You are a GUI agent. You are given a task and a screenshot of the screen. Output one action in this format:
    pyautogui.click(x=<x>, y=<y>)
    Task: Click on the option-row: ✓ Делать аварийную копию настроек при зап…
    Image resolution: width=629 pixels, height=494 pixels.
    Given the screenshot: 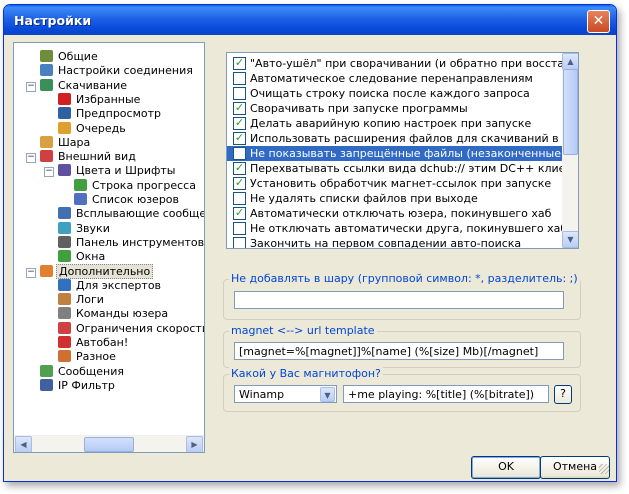 What is the action you would take?
    pyautogui.click(x=394, y=123)
    